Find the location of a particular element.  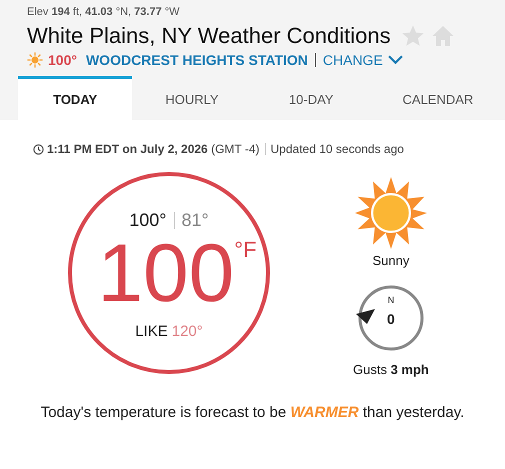

feels-like-value: 120° is located at coordinates (187, 331).